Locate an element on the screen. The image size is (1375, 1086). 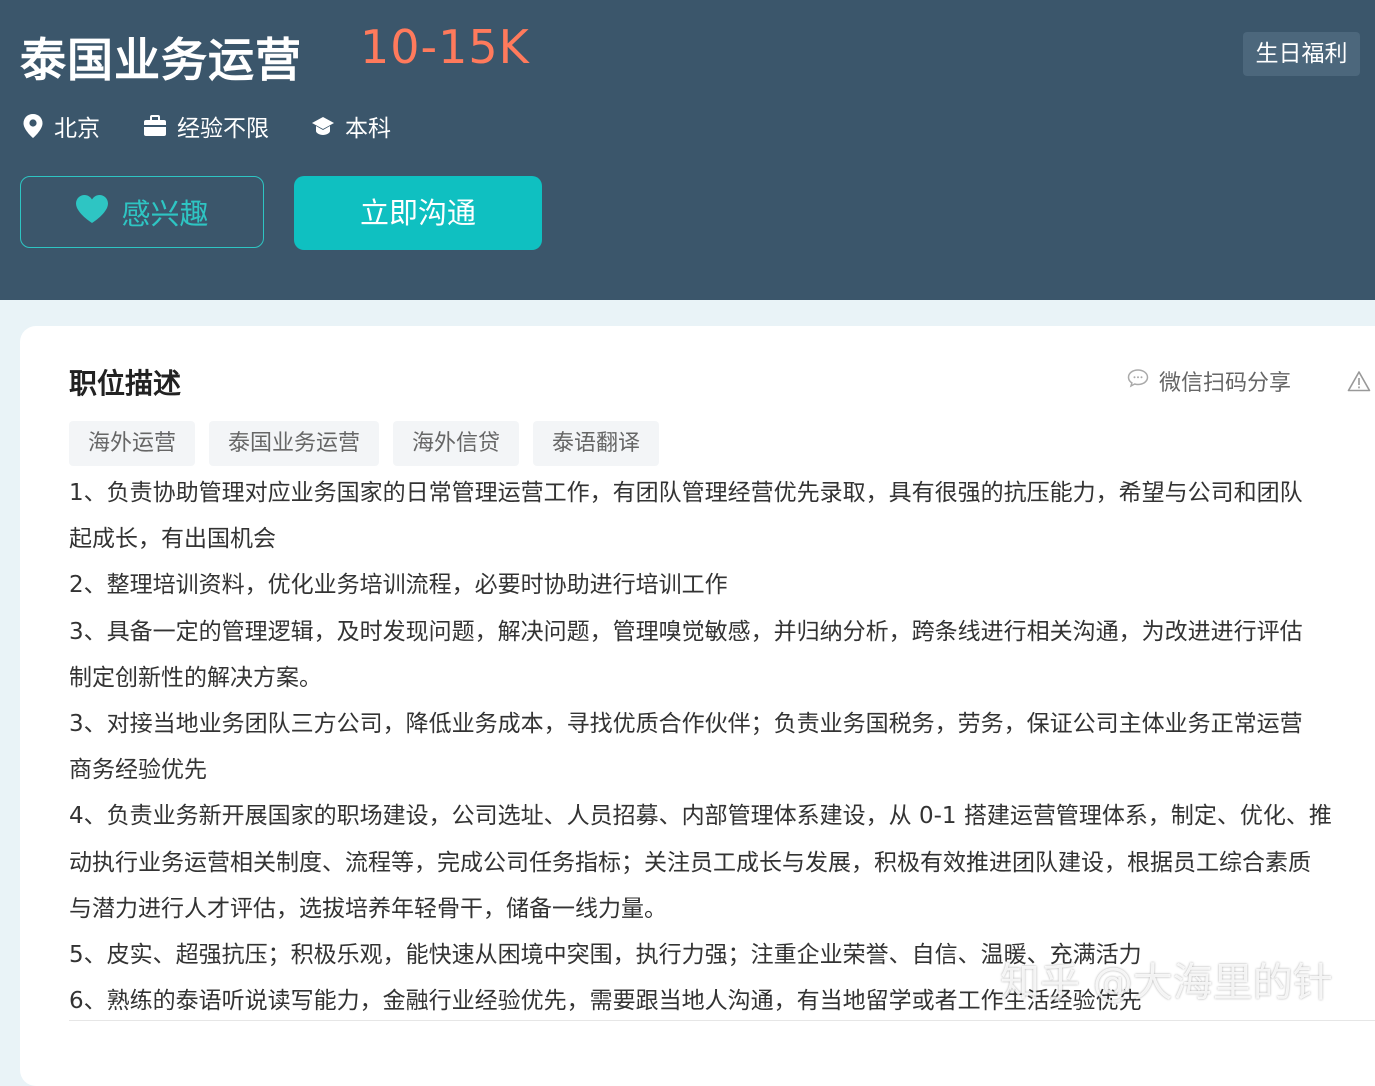
experience-info: 经验不限 is located at coordinates (206, 126).